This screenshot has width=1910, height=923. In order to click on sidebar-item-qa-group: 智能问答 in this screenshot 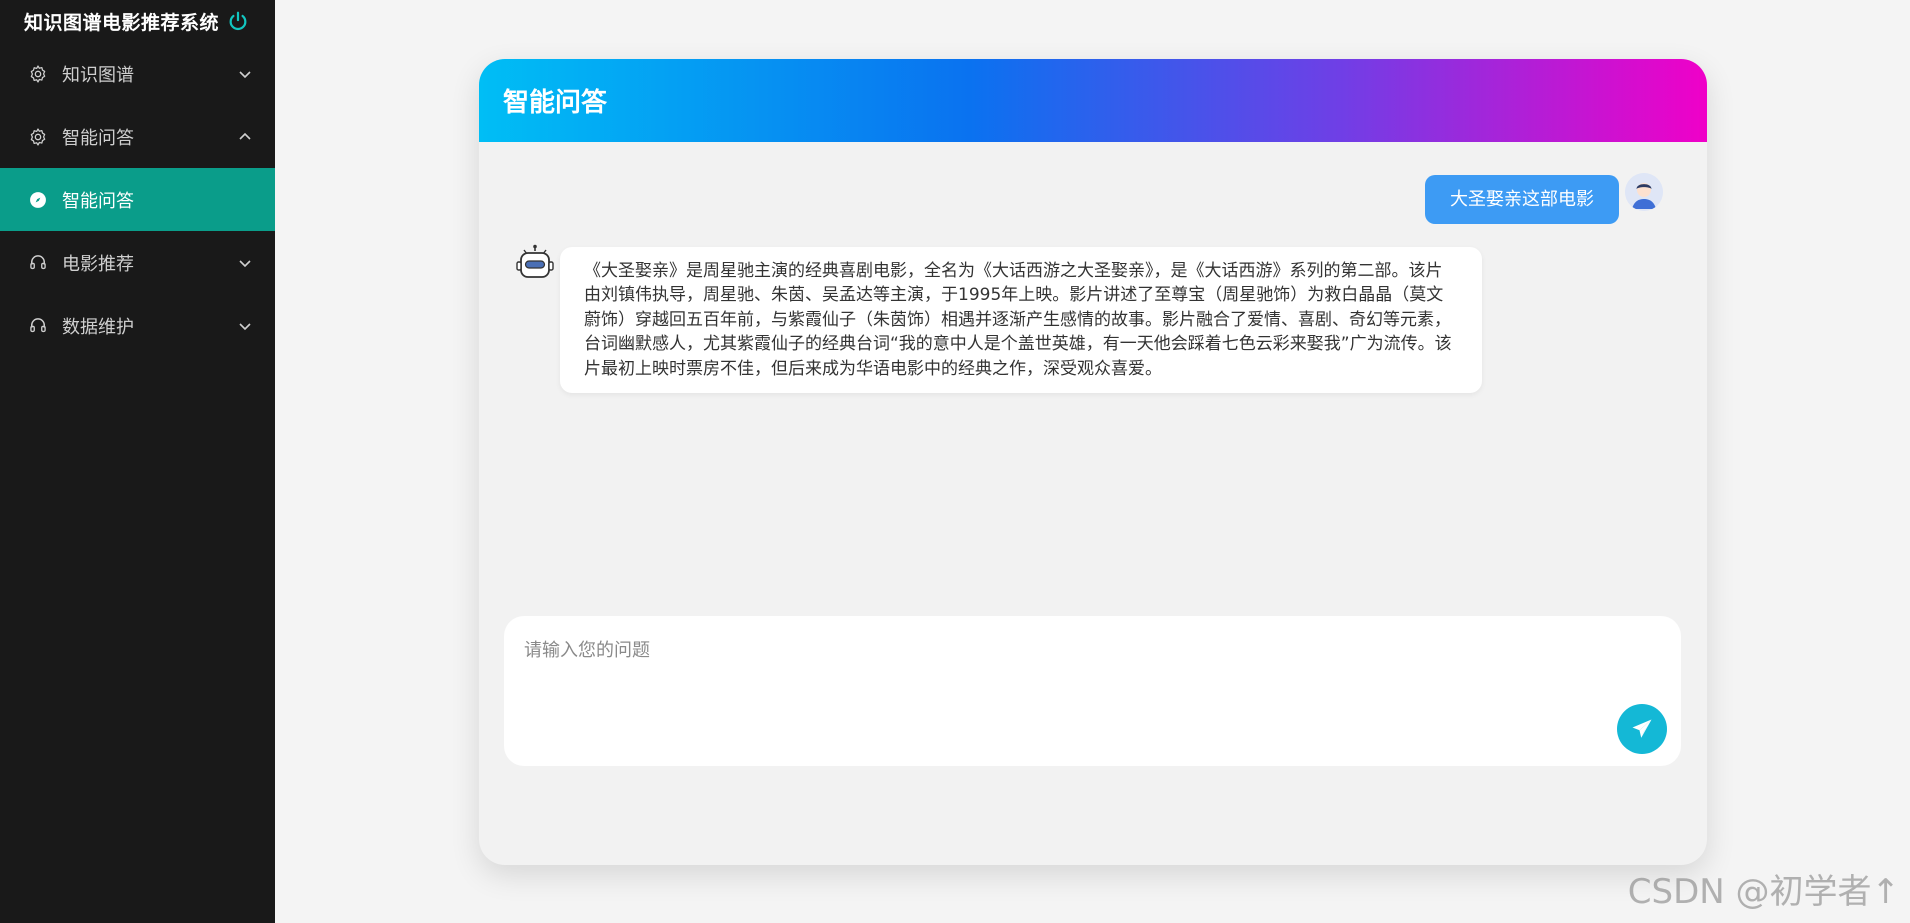, I will do `click(137, 136)`.